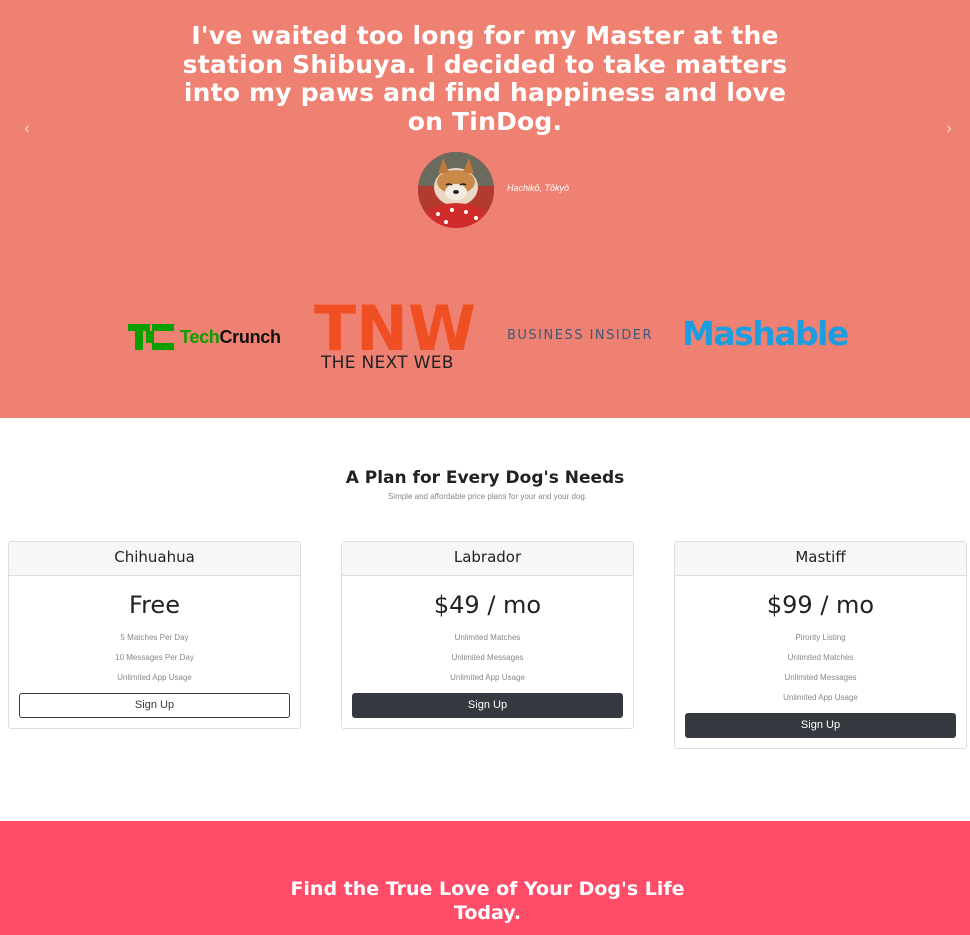 This screenshot has height=935, width=970. Describe the element at coordinates (230, 336) in the screenshot. I see `techcrunch-wordmark: TechCrunch` at that location.